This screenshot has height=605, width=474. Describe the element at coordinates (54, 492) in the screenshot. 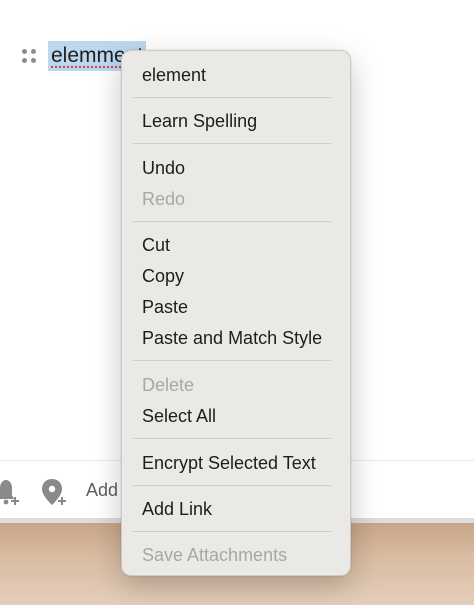

I see `location-plus-icon` at that location.